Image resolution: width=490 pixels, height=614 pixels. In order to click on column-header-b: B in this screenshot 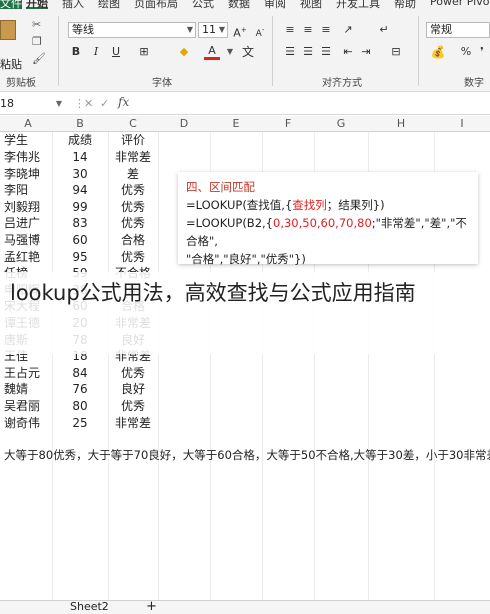, I will do `click(80, 123)`.